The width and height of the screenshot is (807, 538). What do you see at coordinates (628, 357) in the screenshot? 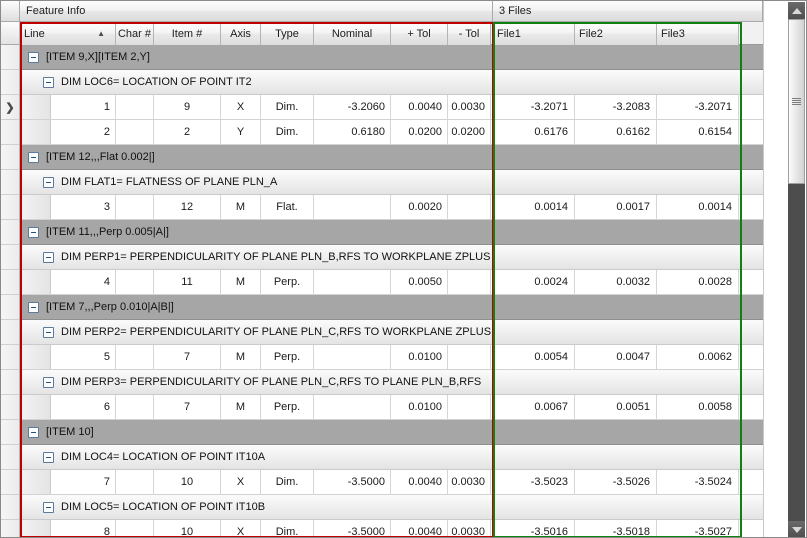
I see `table-row-files: 0.0054 0.0047 0.0062` at bounding box center [628, 357].